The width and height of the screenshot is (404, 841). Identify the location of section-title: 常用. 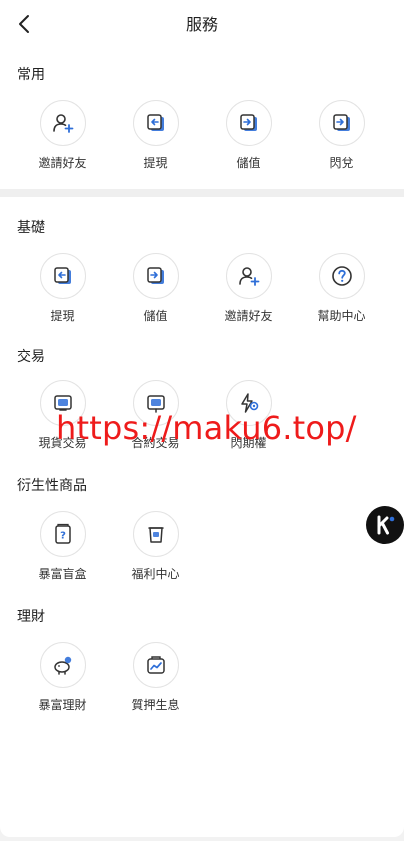
(31, 74).